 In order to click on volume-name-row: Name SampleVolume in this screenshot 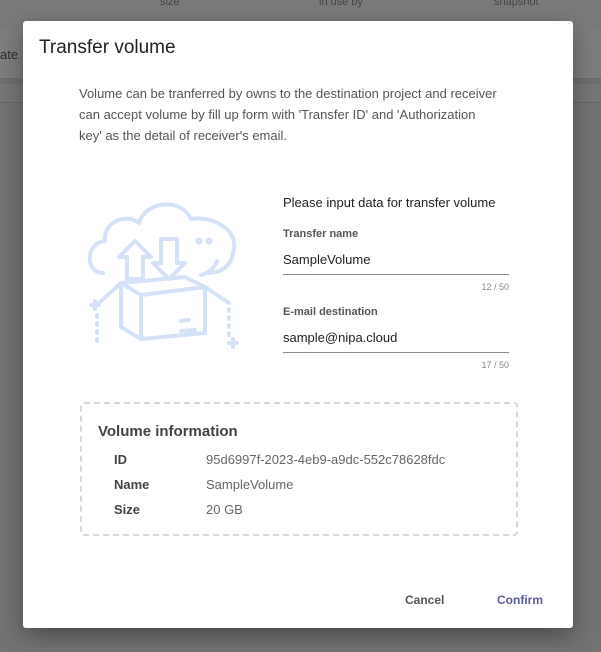, I will do `click(203, 484)`.